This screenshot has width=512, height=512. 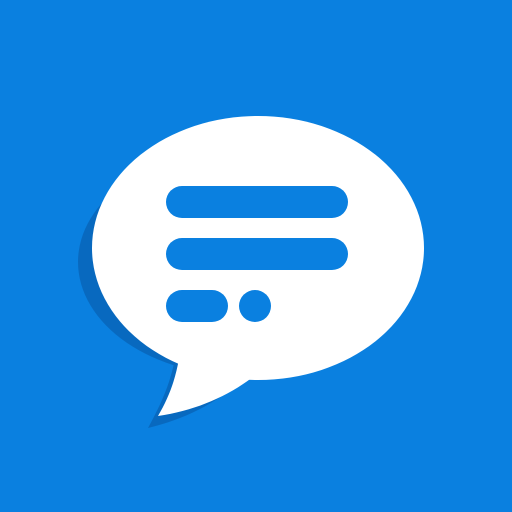 I want to click on message-line-short, so click(x=197, y=306).